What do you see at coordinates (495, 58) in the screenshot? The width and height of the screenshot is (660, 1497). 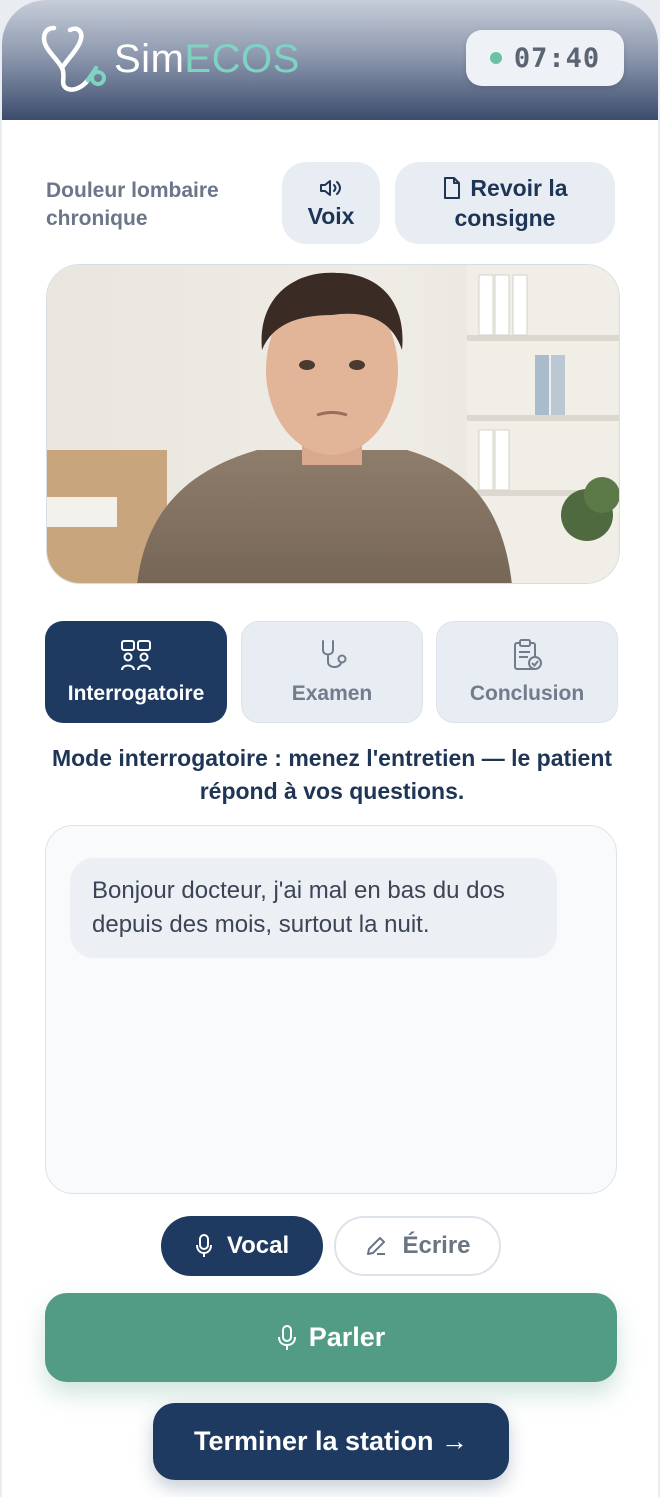 I see `timer-status-dot` at bounding box center [495, 58].